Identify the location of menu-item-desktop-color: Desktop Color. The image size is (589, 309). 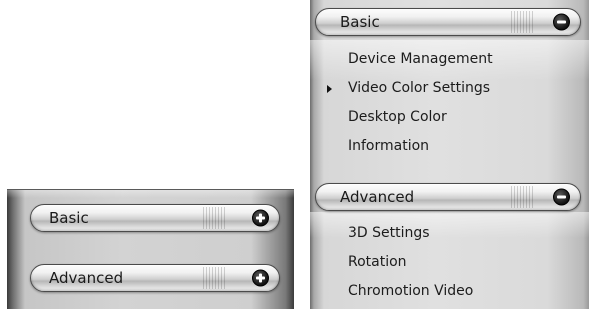
(397, 117).